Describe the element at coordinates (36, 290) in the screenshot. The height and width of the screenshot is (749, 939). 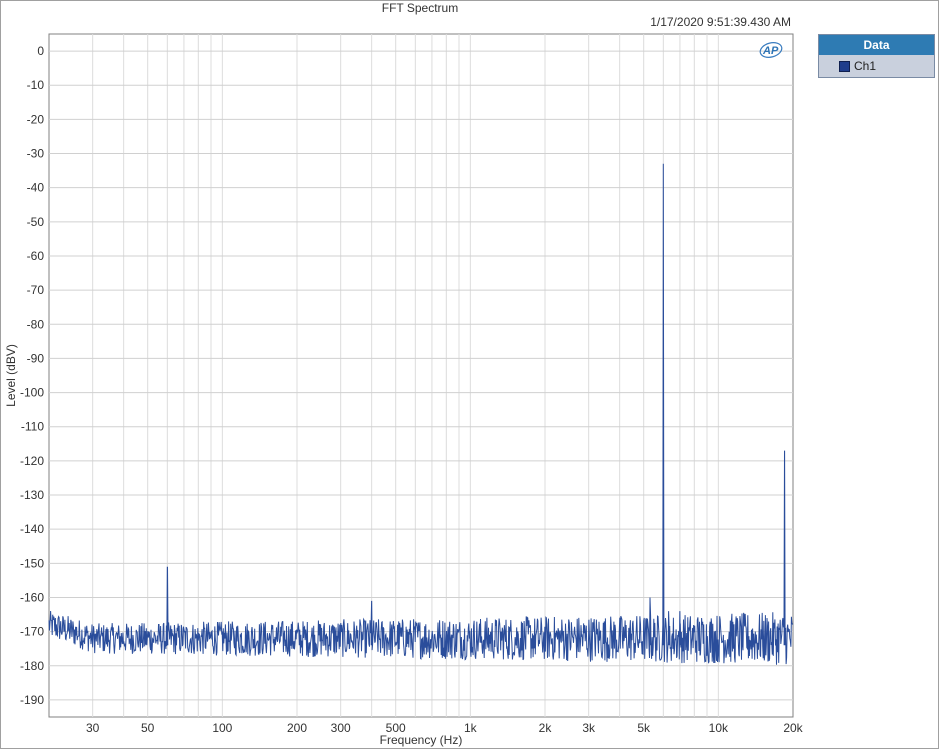
I see `y-tick-label: -70` at that location.